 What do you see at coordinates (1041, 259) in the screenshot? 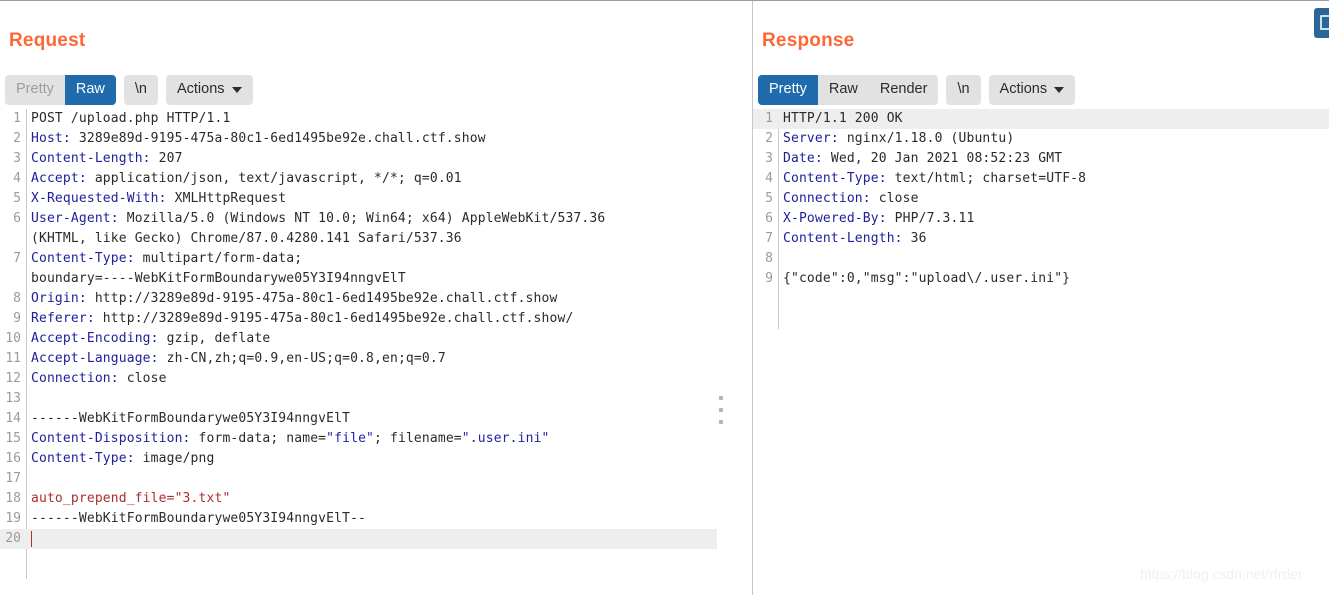
I see `code-line: 8` at bounding box center [1041, 259].